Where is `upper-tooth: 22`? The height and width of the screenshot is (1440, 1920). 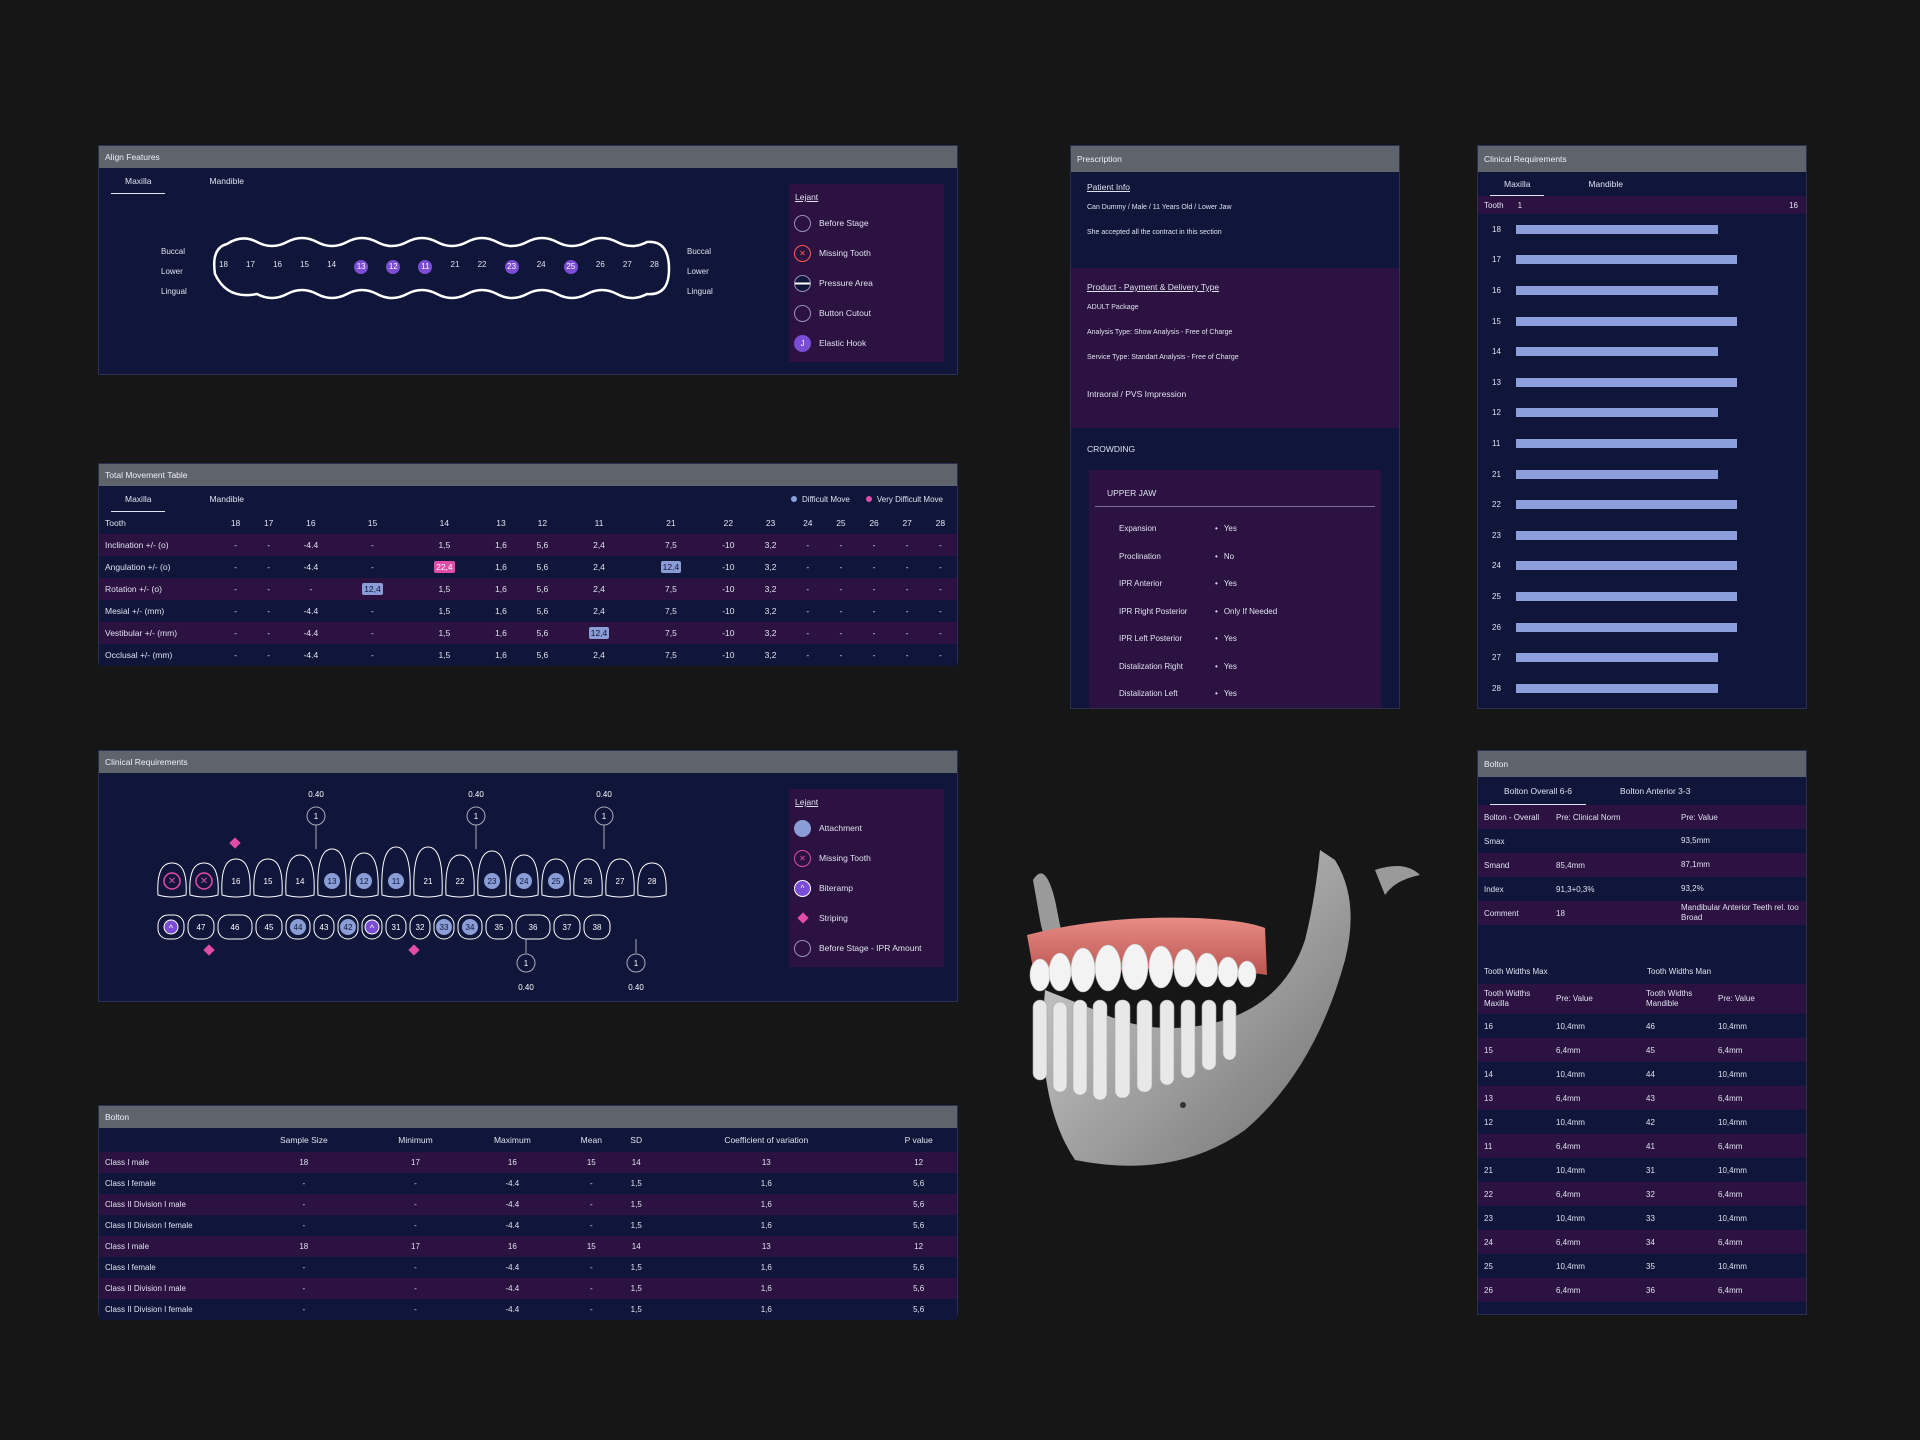
upper-tooth: 22 is located at coordinates (460, 876).